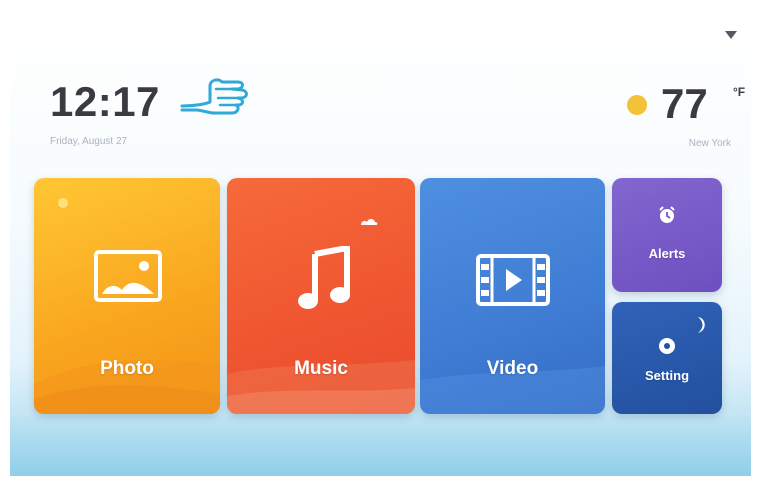  What do you see at coordinates (513, 280) in the screenshot?
I see `film-play-icon` at bounding box center [513, 280].